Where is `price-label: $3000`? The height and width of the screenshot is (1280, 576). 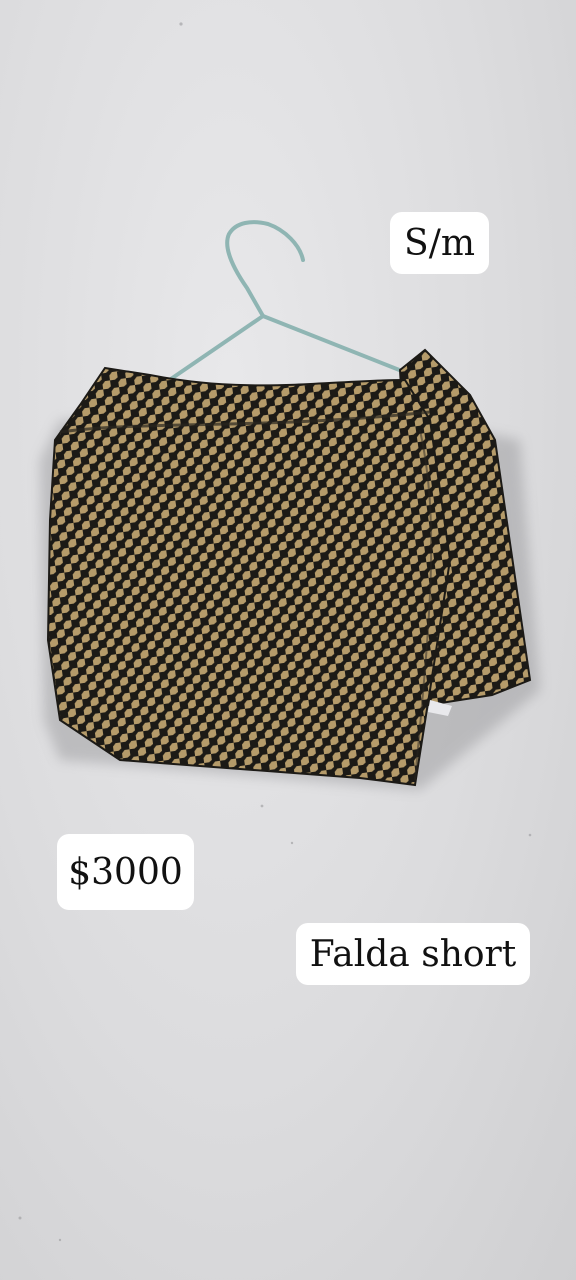
price-label: $3000 is located at coordinates (125, 872).